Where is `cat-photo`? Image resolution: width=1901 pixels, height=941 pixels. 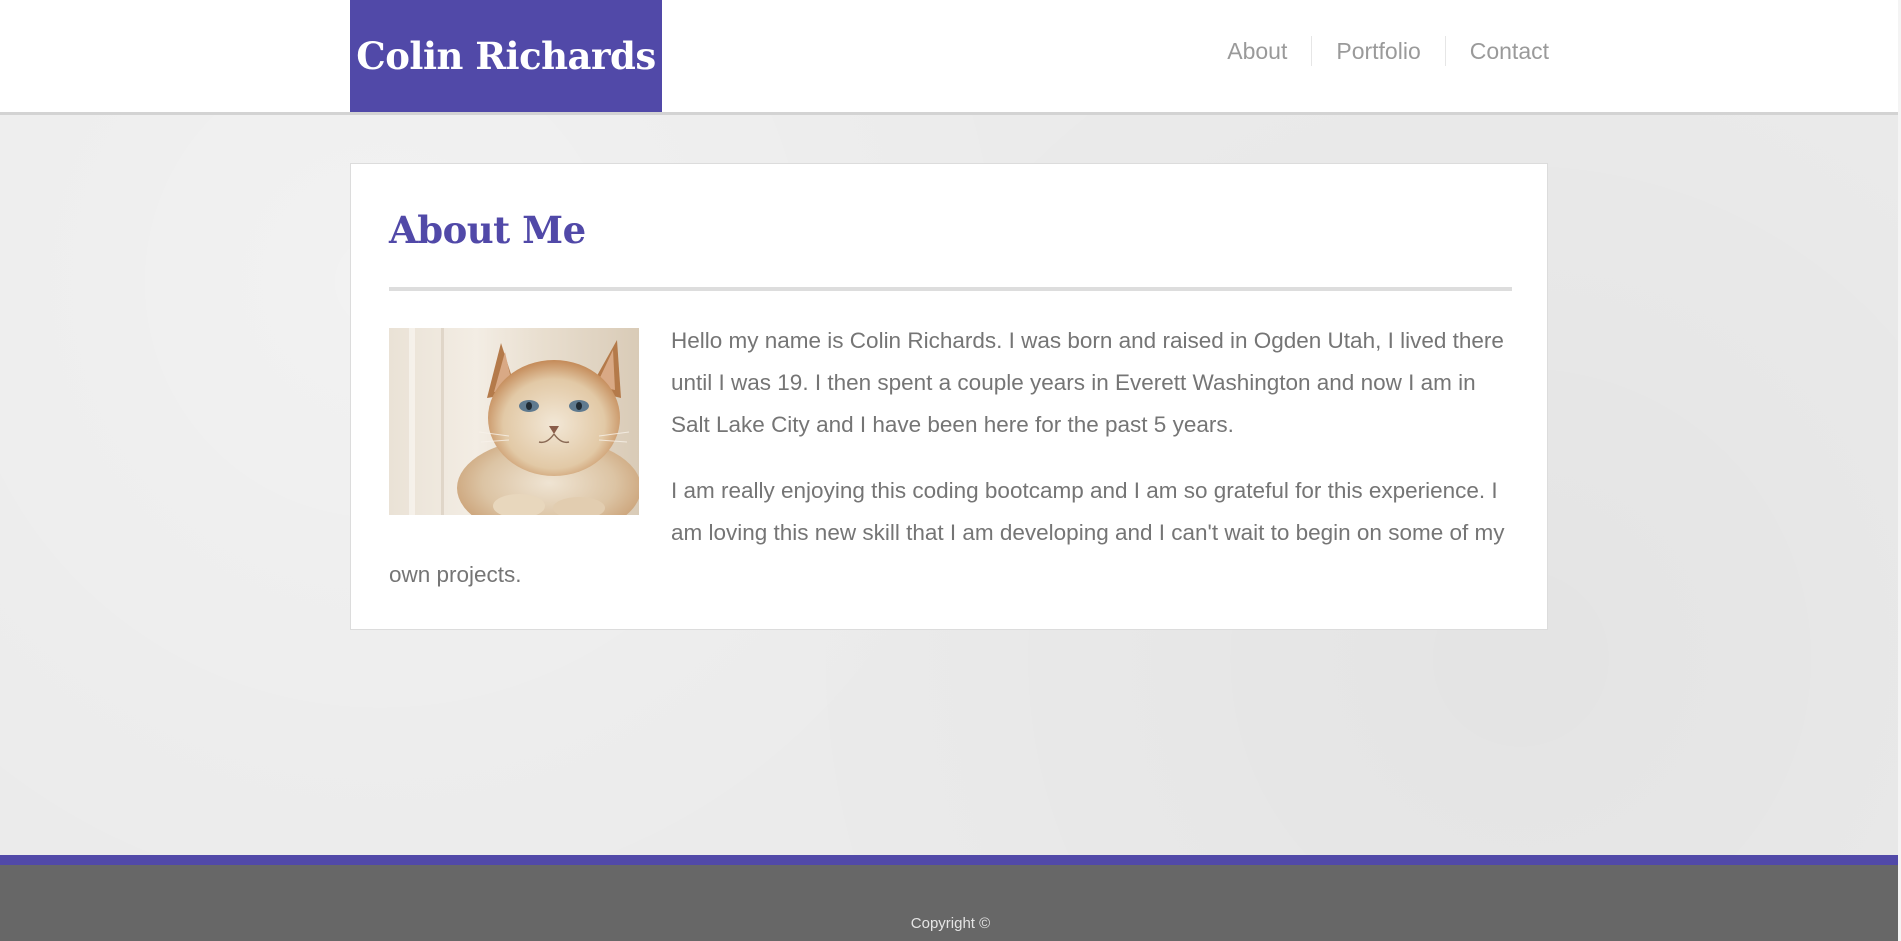
cat-photo is located at coordinates (514, 421).